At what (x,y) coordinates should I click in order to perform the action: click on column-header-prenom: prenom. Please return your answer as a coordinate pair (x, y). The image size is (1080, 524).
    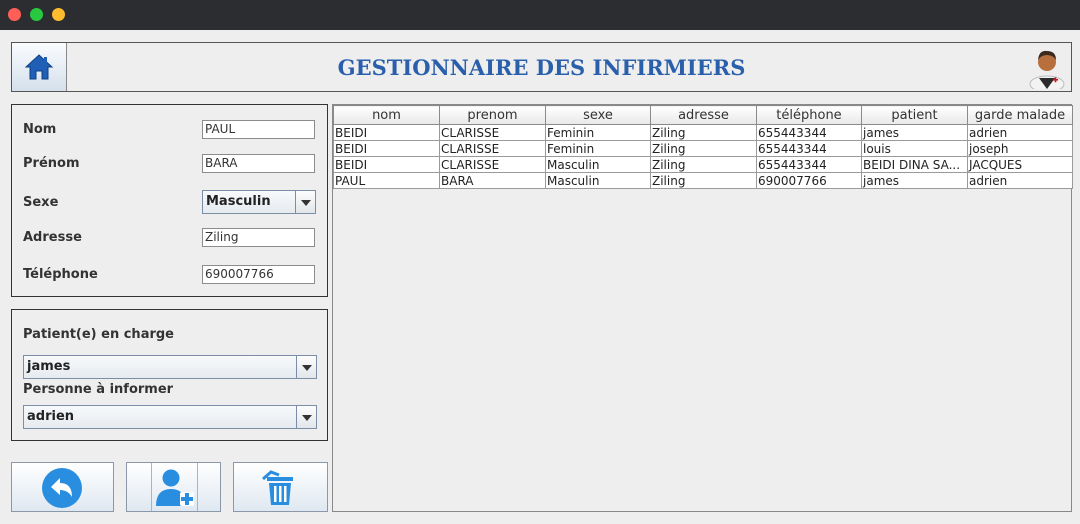
    Looking at the image, I should click on (492, 115).